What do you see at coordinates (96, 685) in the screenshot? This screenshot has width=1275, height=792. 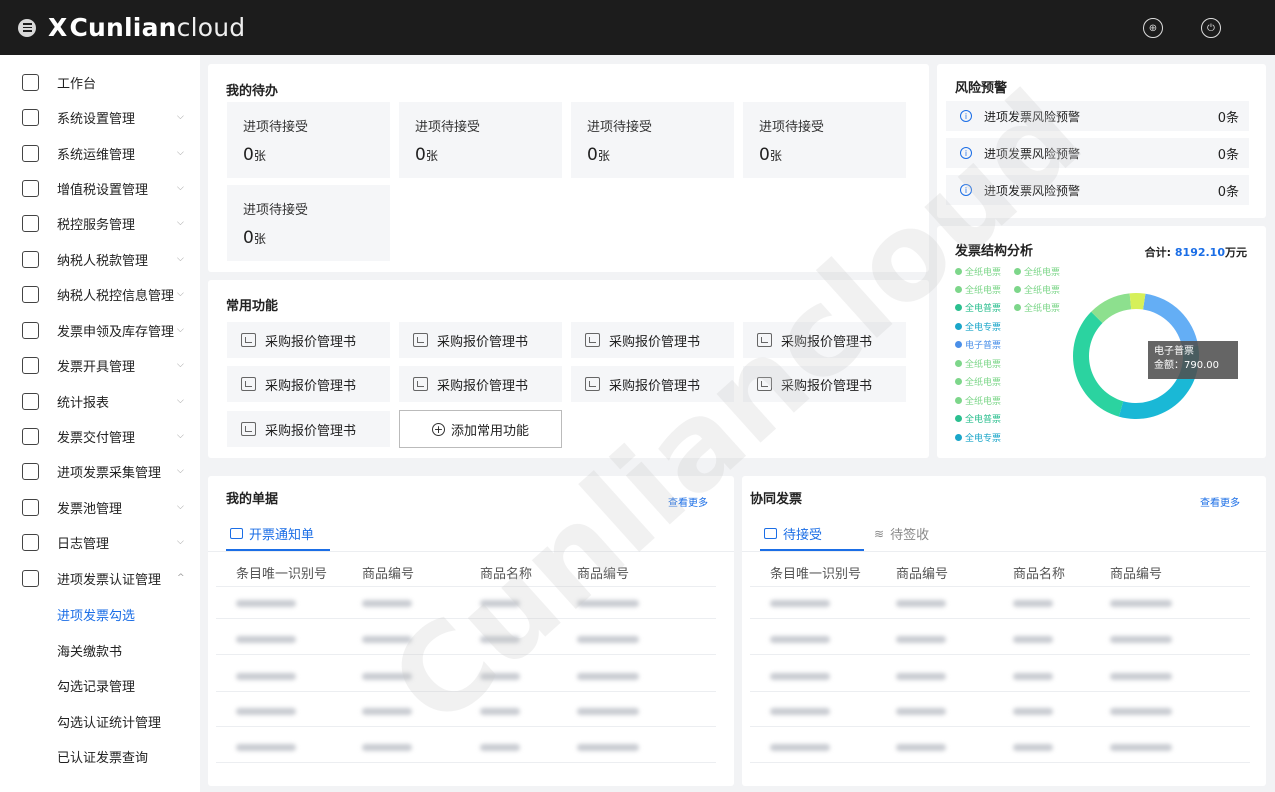 I see `sidebar-subitem-2: 勾选记录管理` at bounding box center [96, 685].